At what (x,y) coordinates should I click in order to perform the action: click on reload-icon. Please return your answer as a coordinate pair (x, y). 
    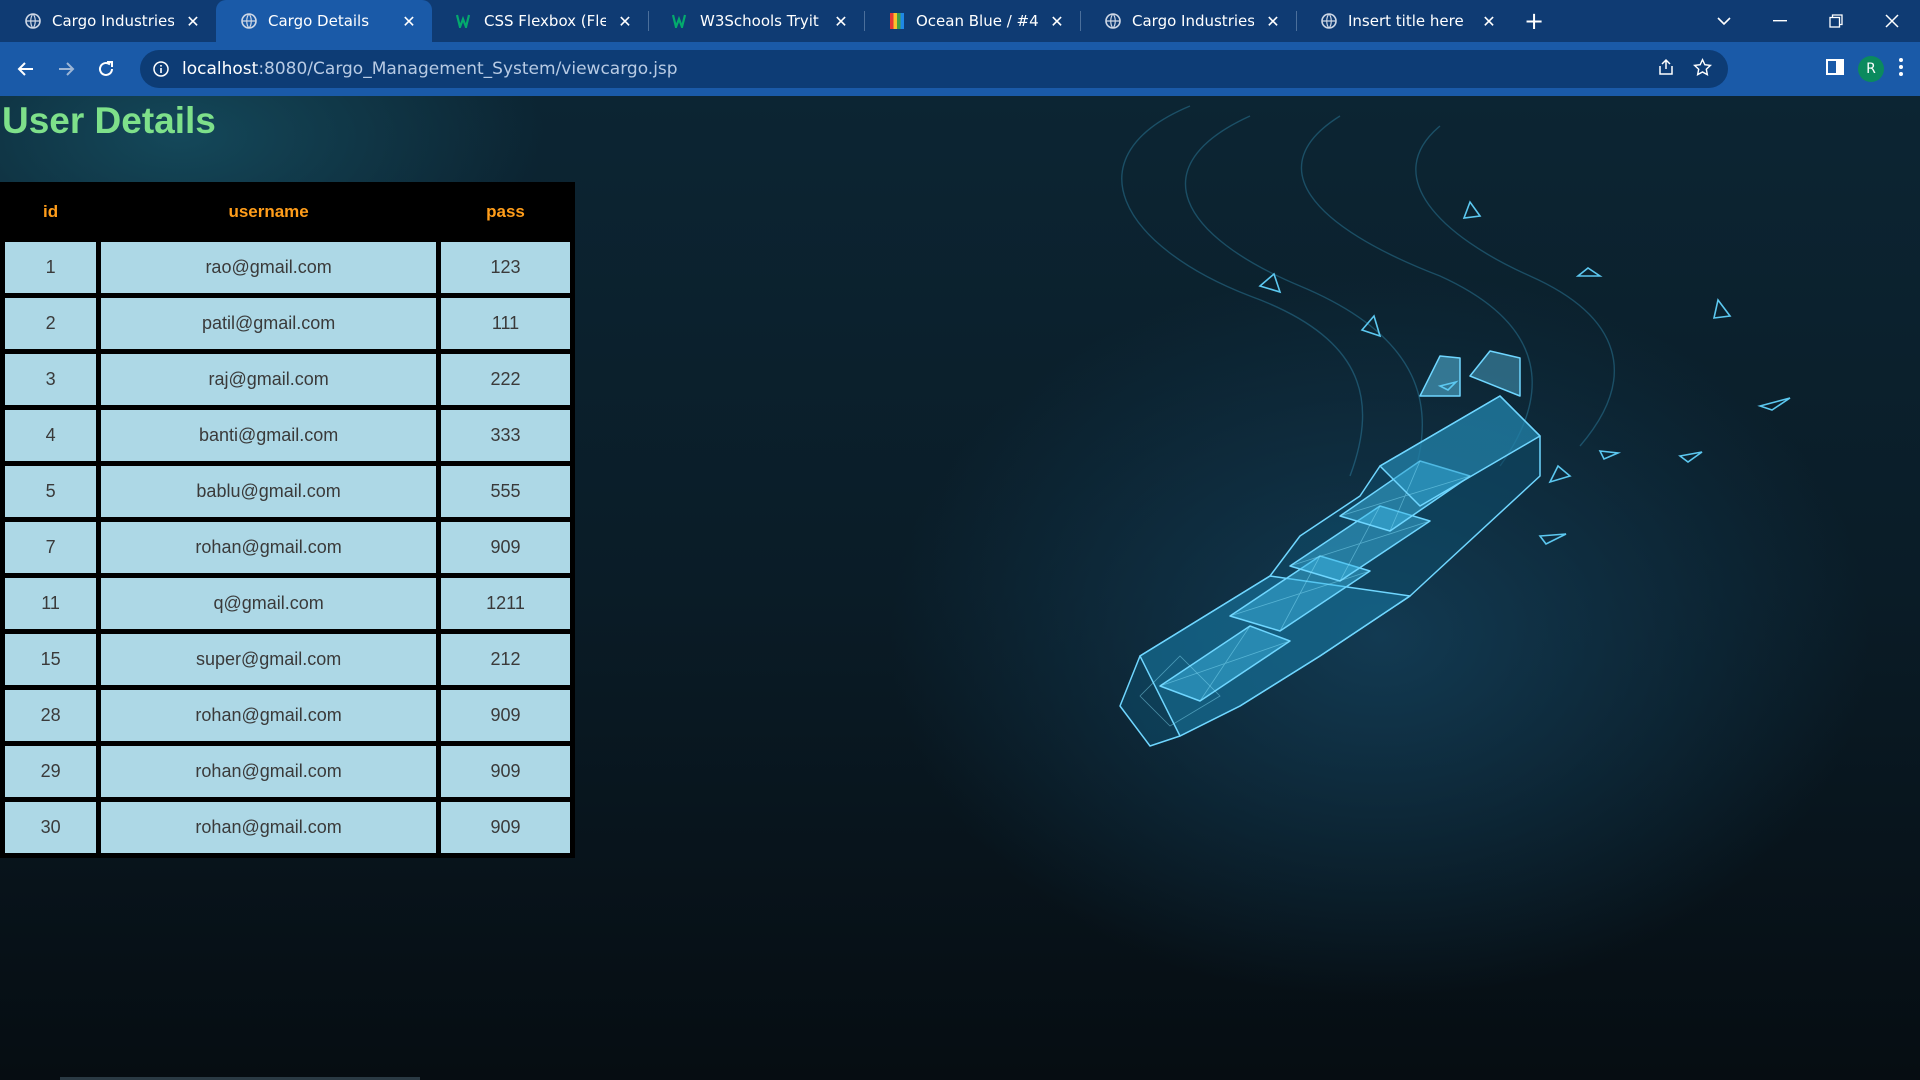
    Looking at the image, I should click on (106, 69).